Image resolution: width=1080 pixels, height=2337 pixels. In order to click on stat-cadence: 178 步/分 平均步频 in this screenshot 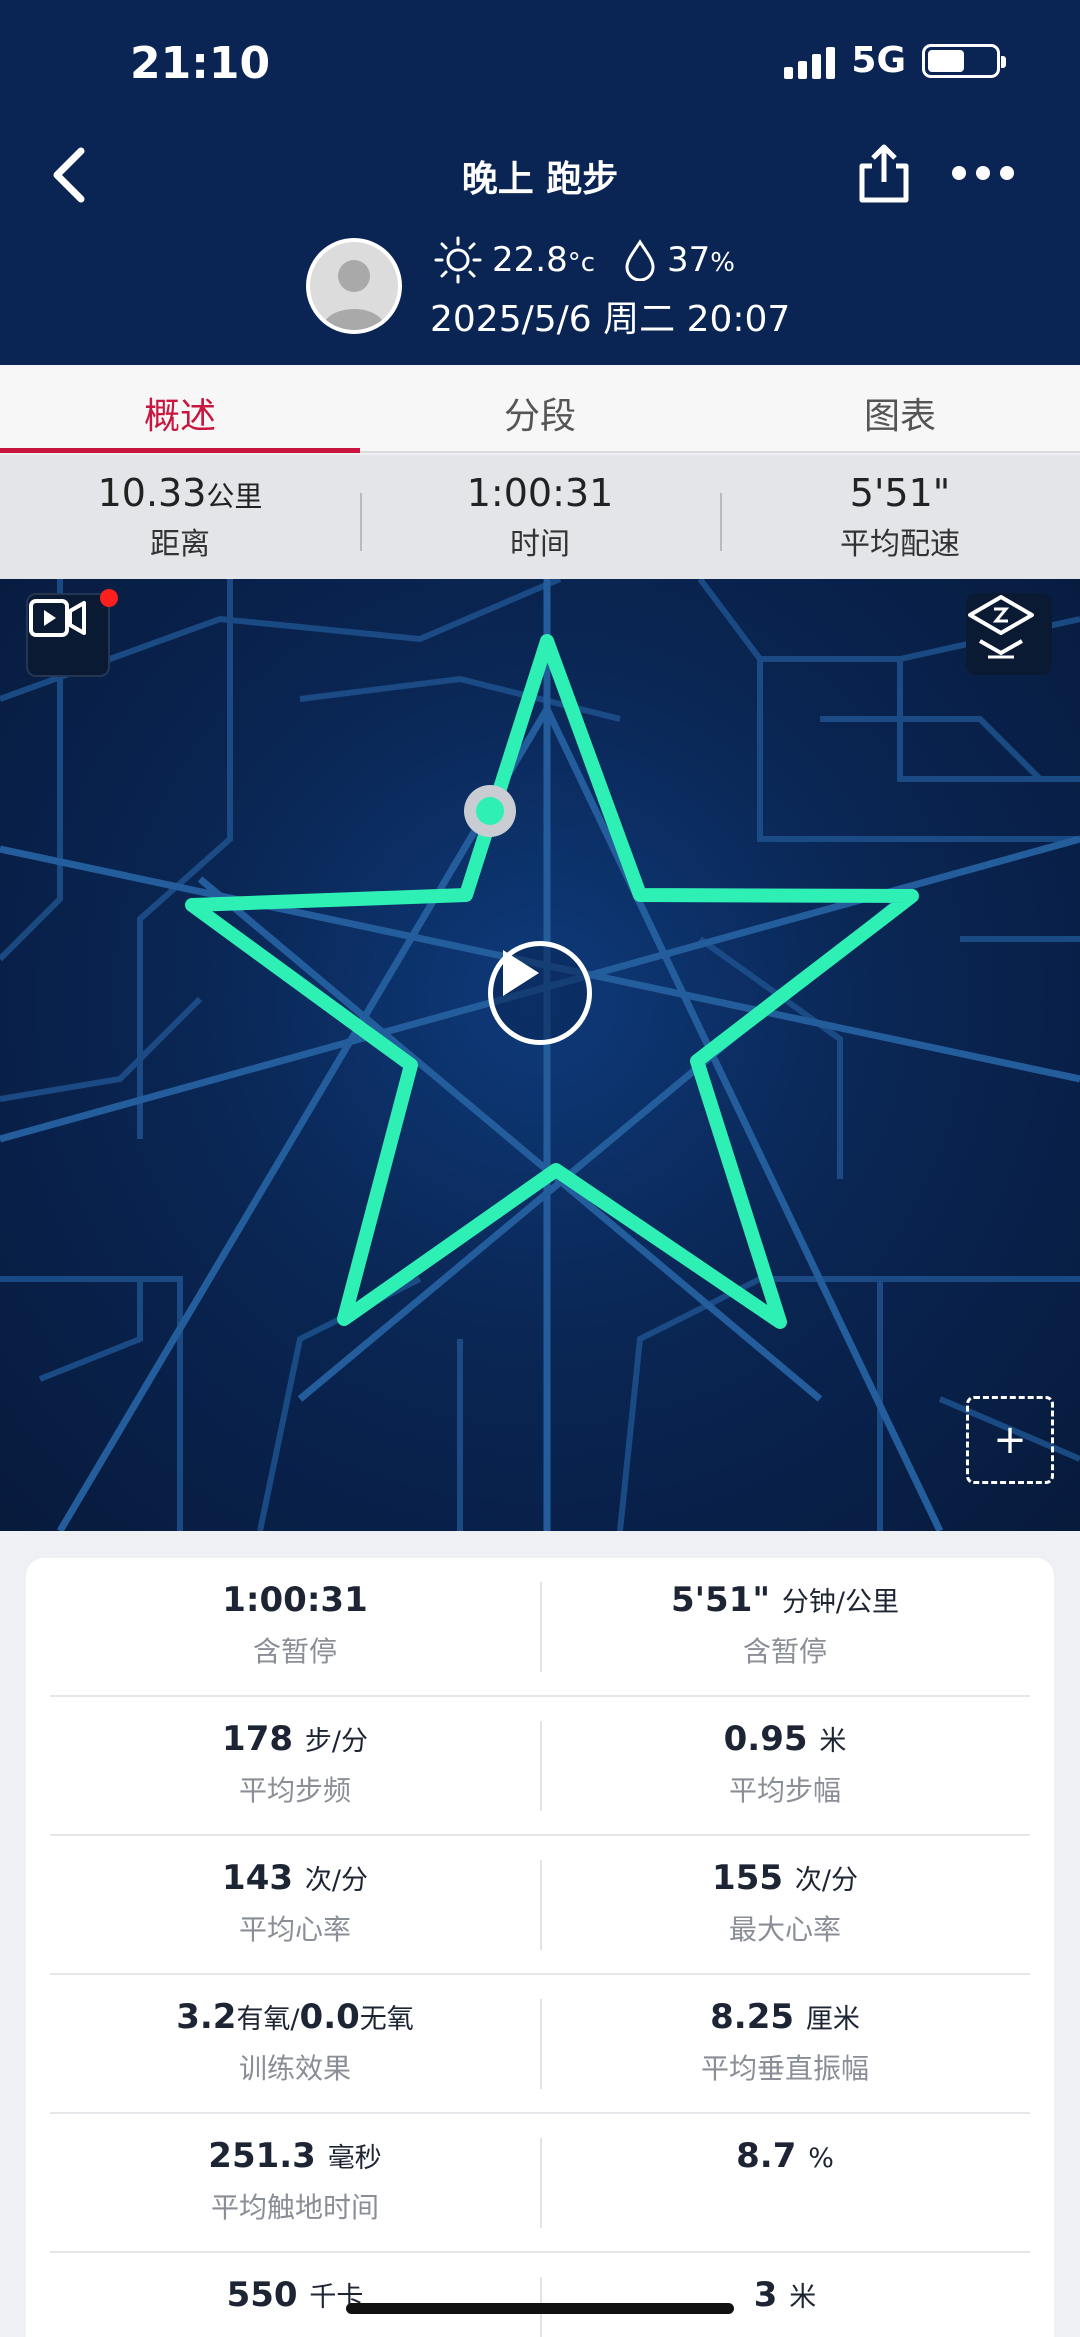, I will do `click(295, 1763)`.